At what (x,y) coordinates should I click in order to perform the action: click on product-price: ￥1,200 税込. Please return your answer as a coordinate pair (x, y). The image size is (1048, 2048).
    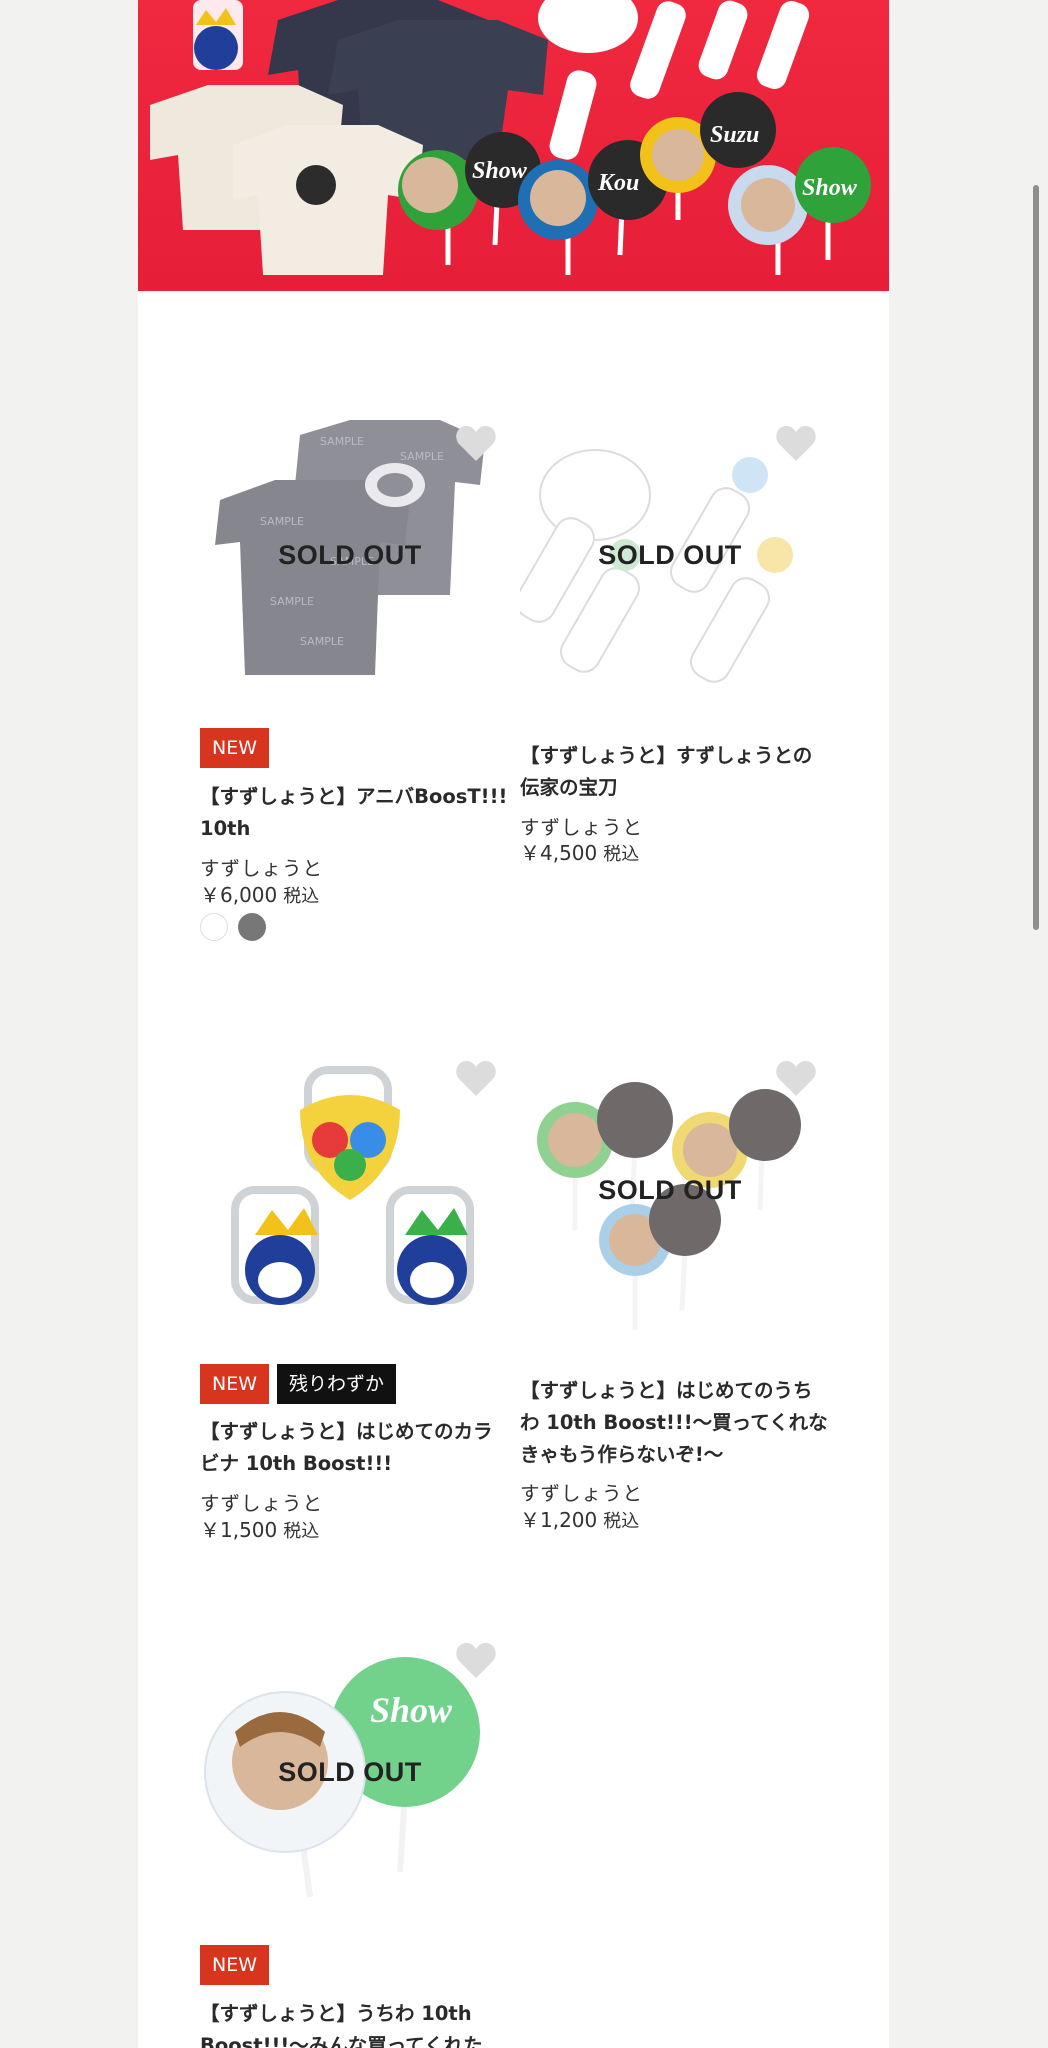
    Looking at the image, I should click on (579, 1518).